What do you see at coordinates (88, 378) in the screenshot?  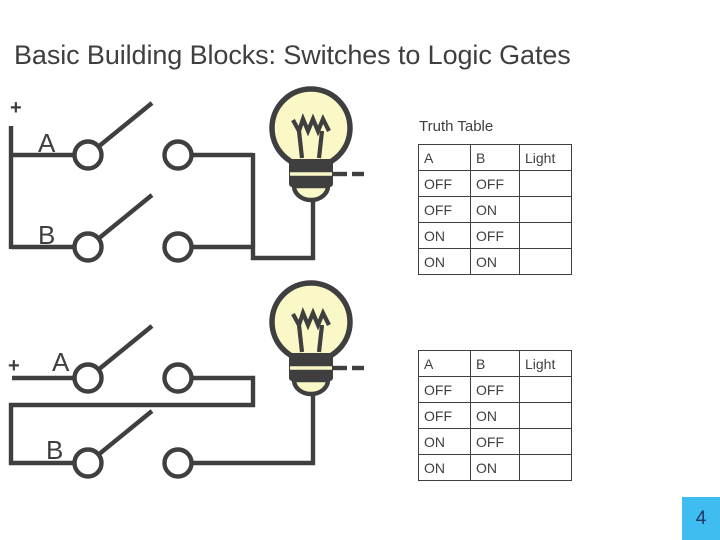 I see `switch-a-terminal-left-bottom` at bounding box center [88, 378].